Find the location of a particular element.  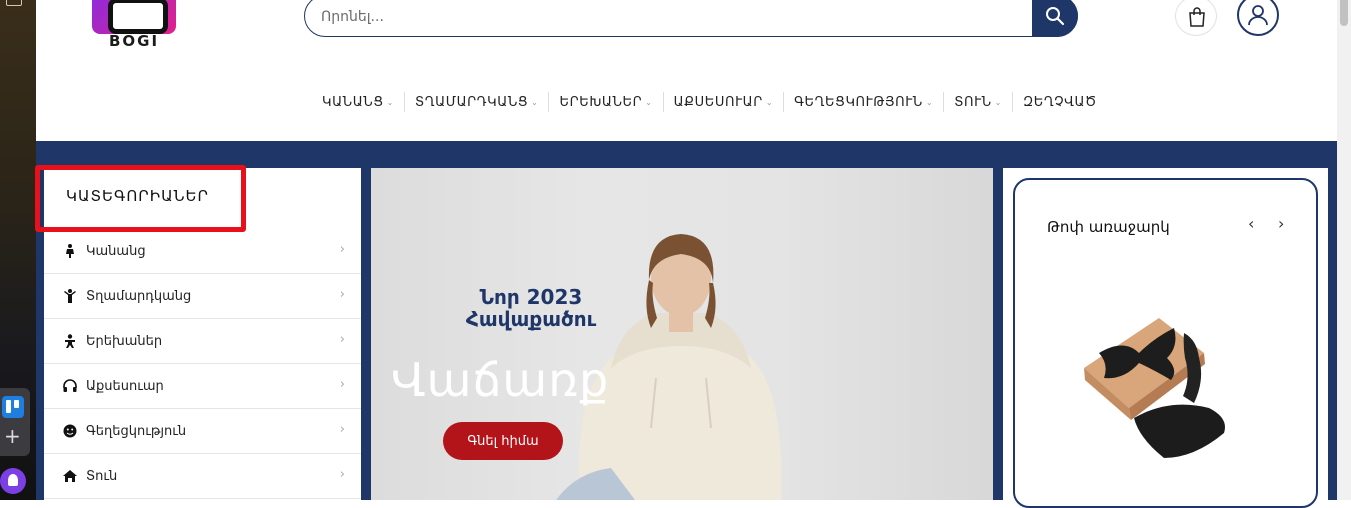

nav-item-label: Տղամարդկանց is located at coordinates (471, 102).